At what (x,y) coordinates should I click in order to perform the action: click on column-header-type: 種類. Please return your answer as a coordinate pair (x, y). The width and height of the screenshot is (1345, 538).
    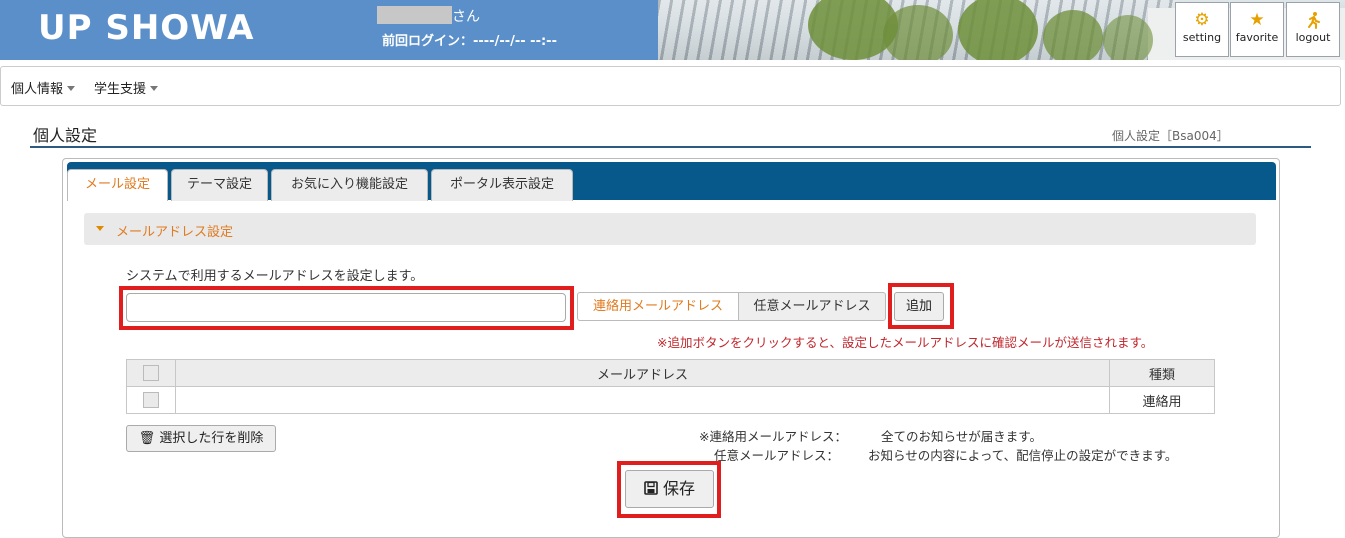
    Looking at the image, I should click on (1162, 373).